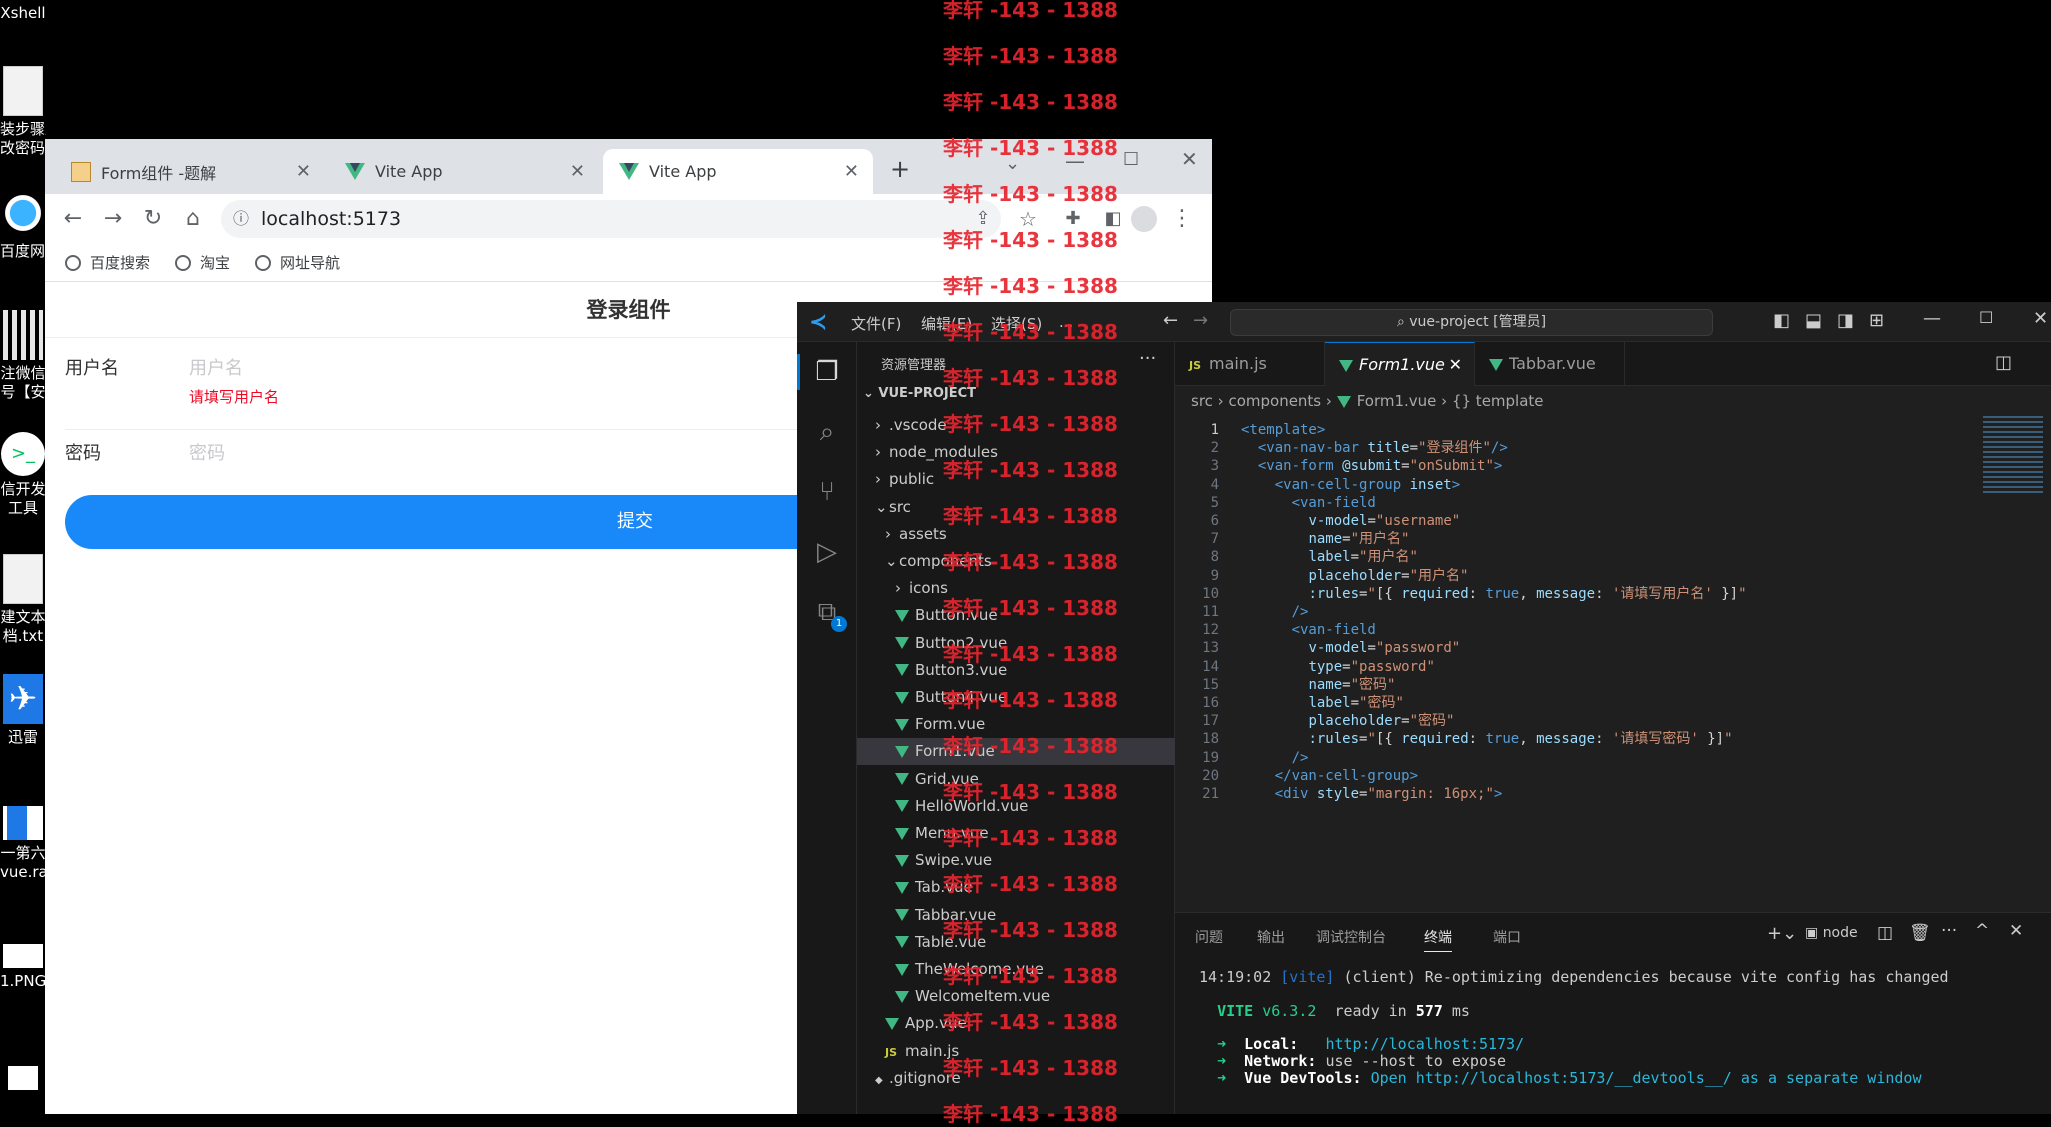 The height and width of the screenshot is (1127, 2051). I want to click on breadcrumb-item: src, so click(1202, 401).